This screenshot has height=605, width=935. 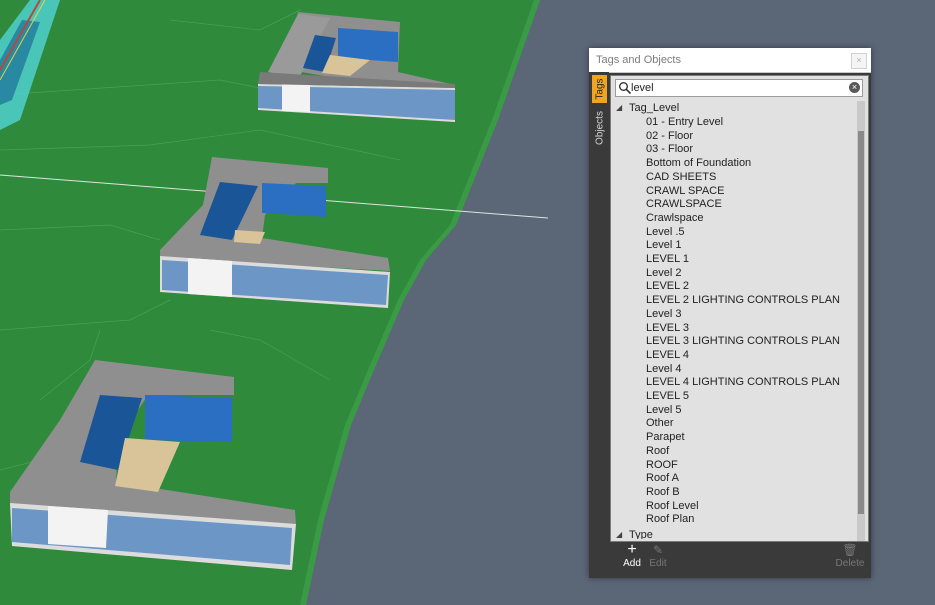 What do you see at coordinates (667, 328) in the screenshot?
I see `tree-item: LEVEL 3` at bounding box center [667, 328].